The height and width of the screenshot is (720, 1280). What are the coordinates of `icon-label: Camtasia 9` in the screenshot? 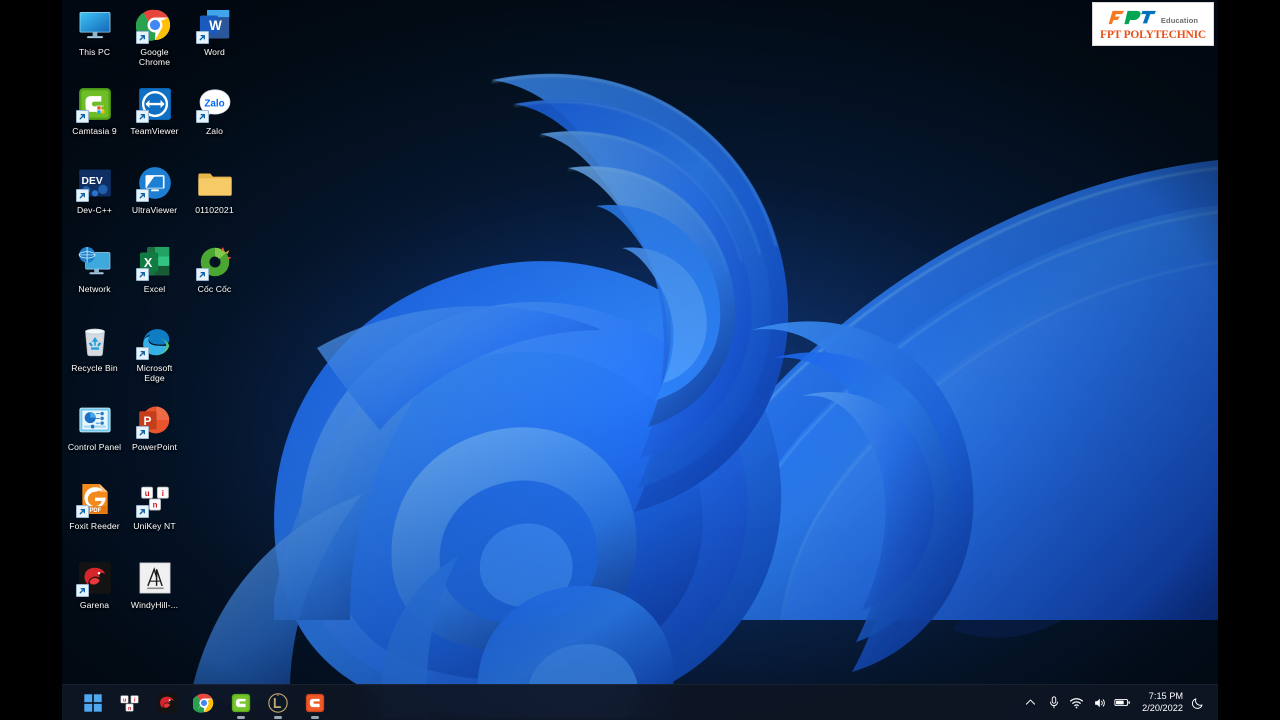 It's located at (94, 131).